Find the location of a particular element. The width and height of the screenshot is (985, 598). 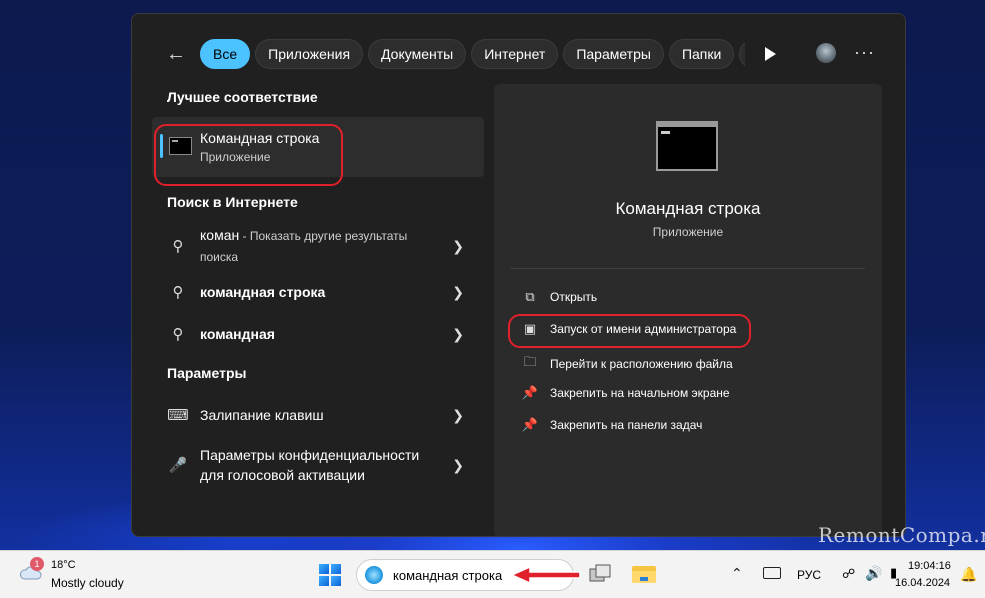

query-text: командная строка is located at coordinates (263, 292).